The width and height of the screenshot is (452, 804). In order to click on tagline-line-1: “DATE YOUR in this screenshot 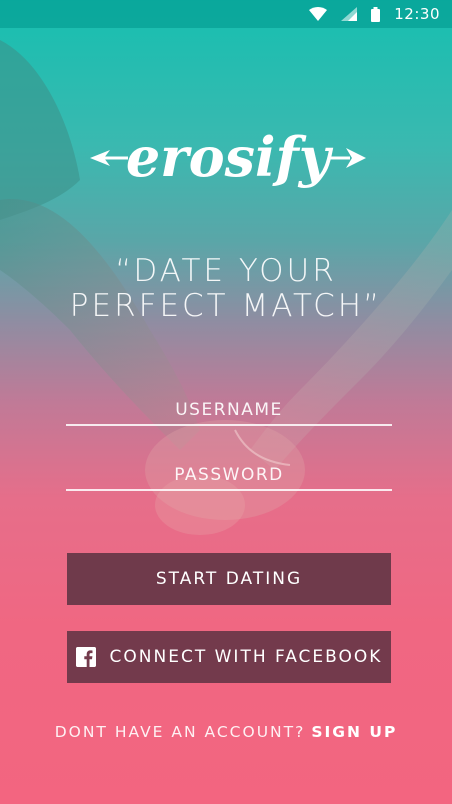, I will do `click(226, 271)`.